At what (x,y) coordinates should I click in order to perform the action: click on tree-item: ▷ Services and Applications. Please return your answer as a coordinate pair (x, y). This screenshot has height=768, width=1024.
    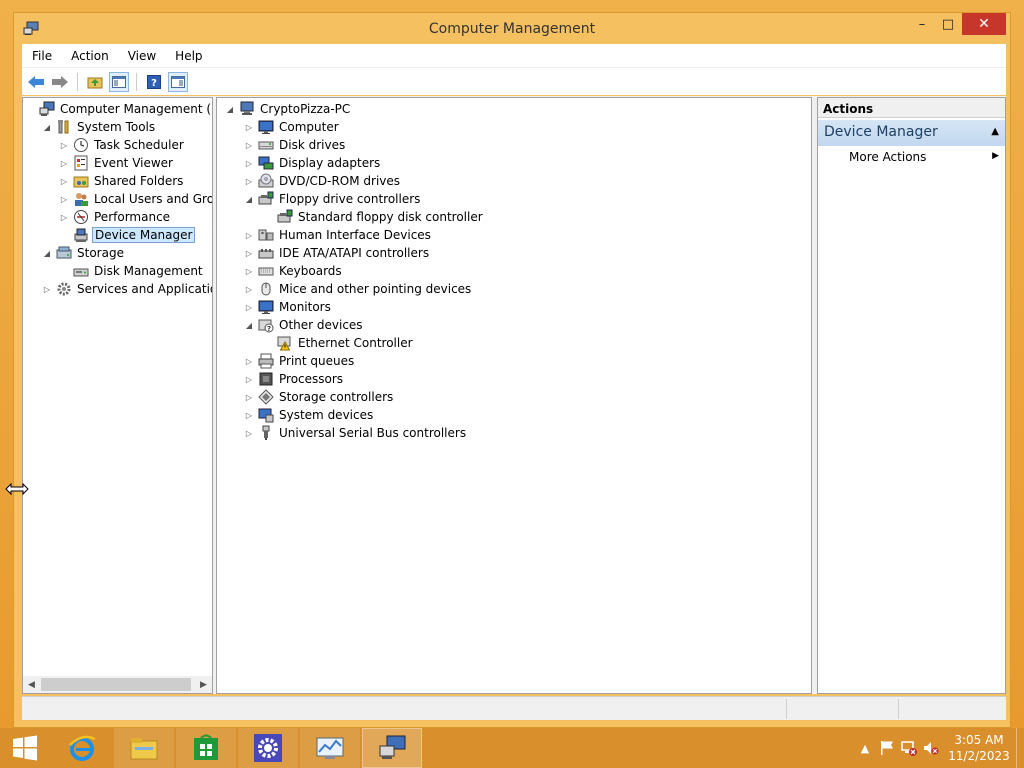
    Looking at the image, I should click on (127, 289).